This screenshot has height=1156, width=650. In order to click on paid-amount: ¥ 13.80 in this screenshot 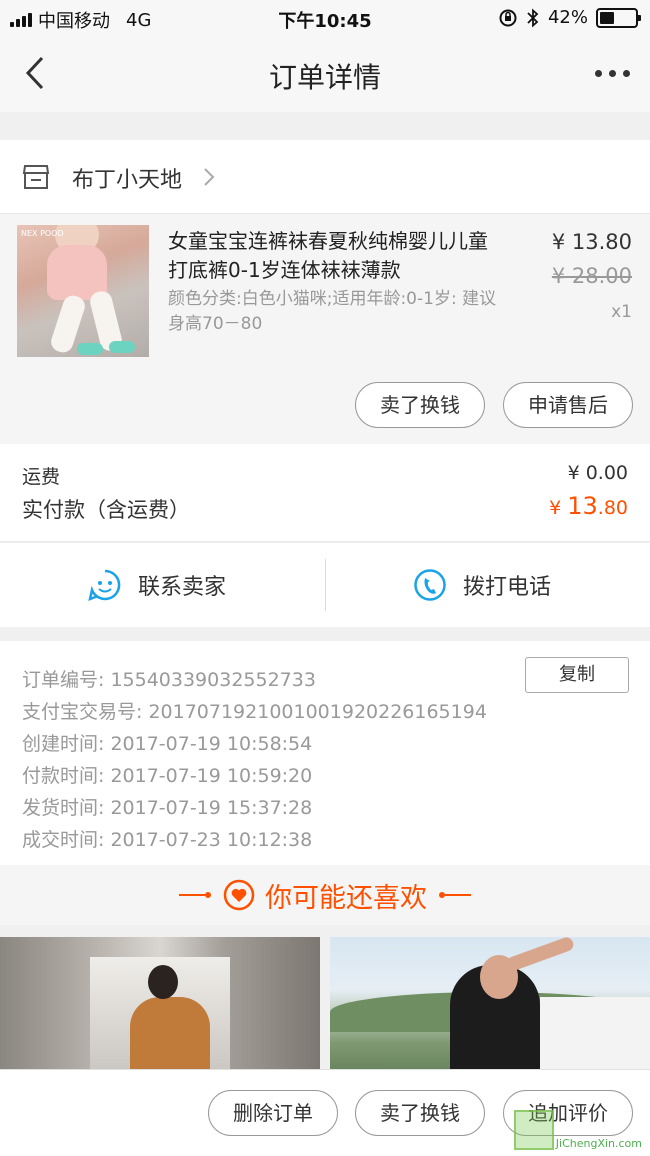, I will do `click(588, 506)`.